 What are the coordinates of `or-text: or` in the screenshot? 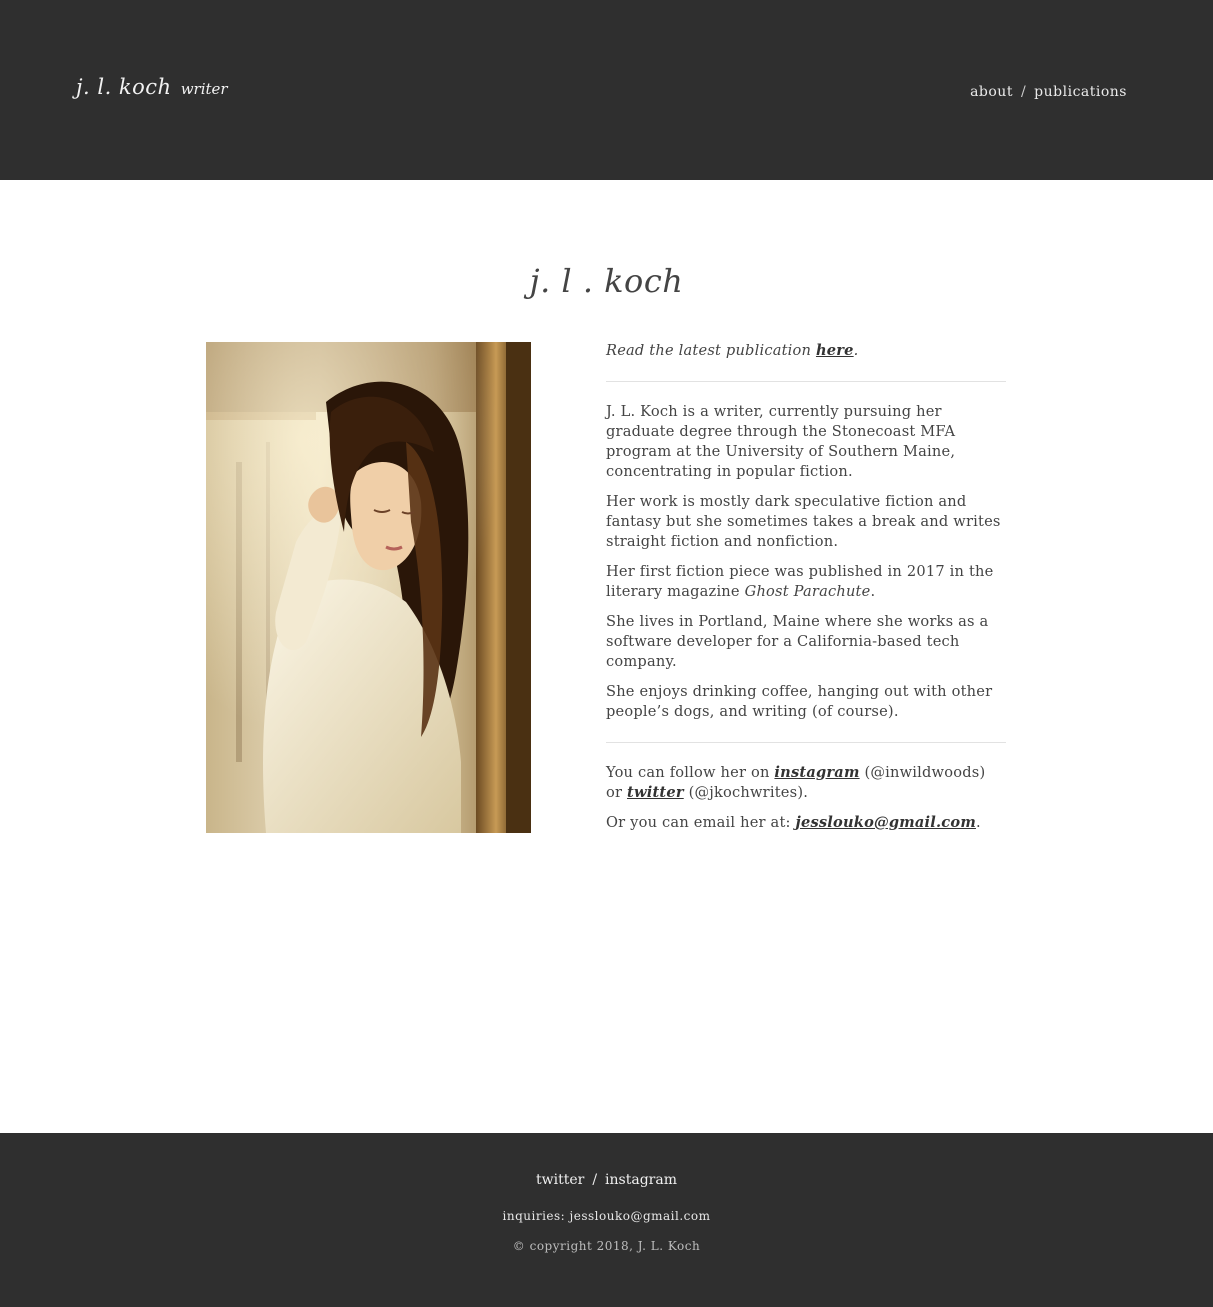 It's located at (614, 792).